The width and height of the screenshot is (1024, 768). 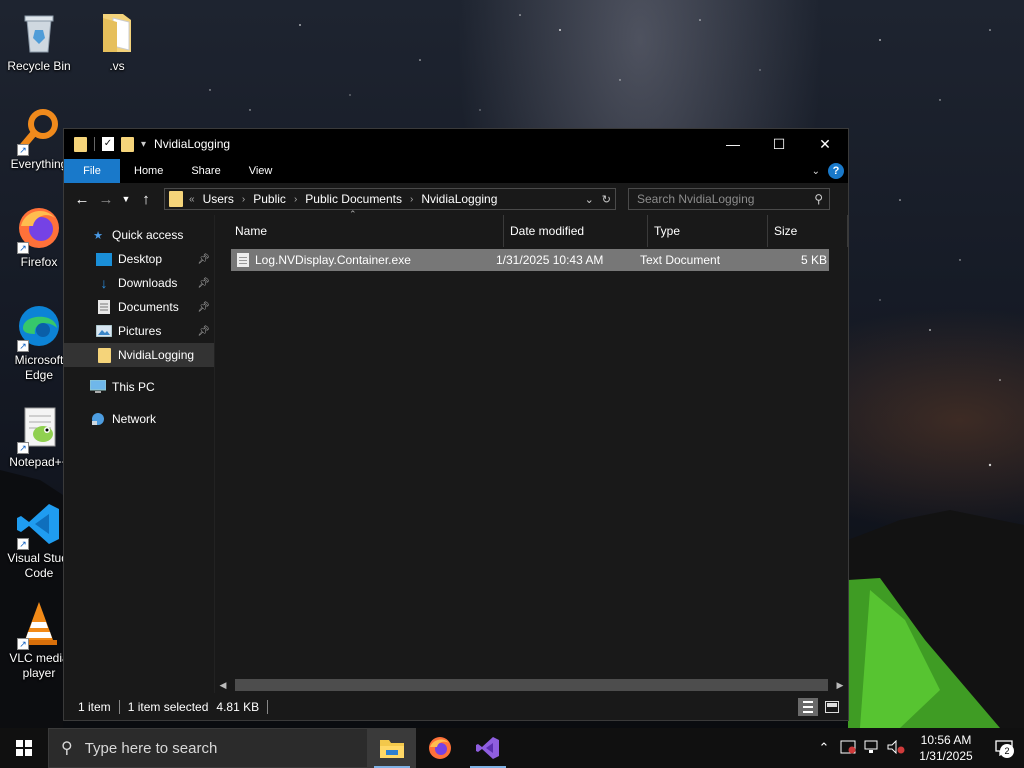 What do you see at coordinates (223, 685) in the screenshot?
I see `scroll-left-icon: ◀` at bounding box center [223, 685].